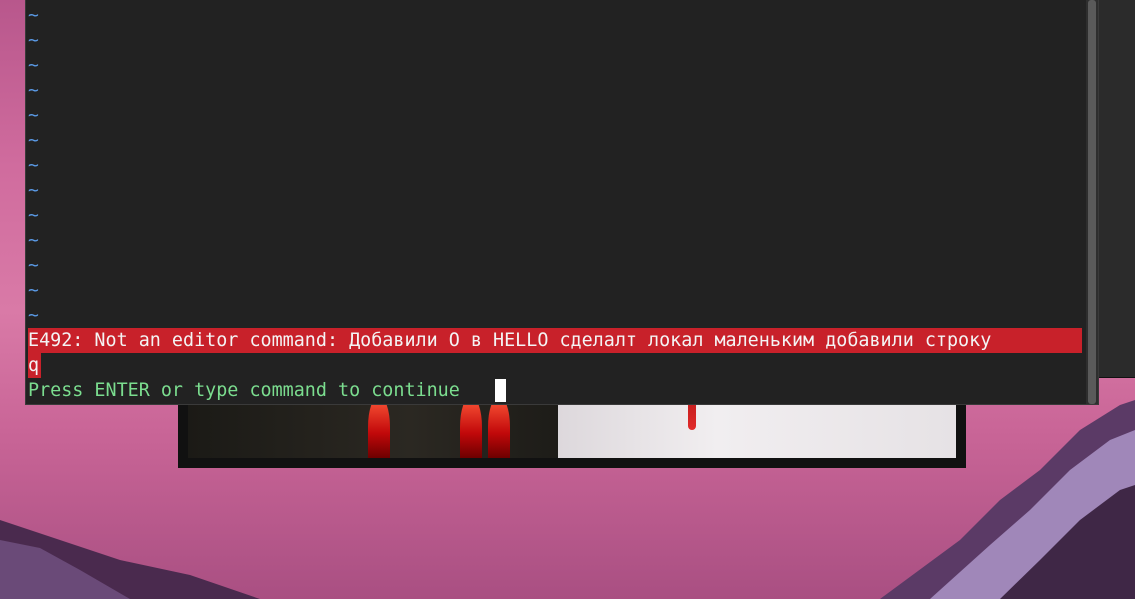  I want to click on error-message-continuation: q, so click(35, 365).